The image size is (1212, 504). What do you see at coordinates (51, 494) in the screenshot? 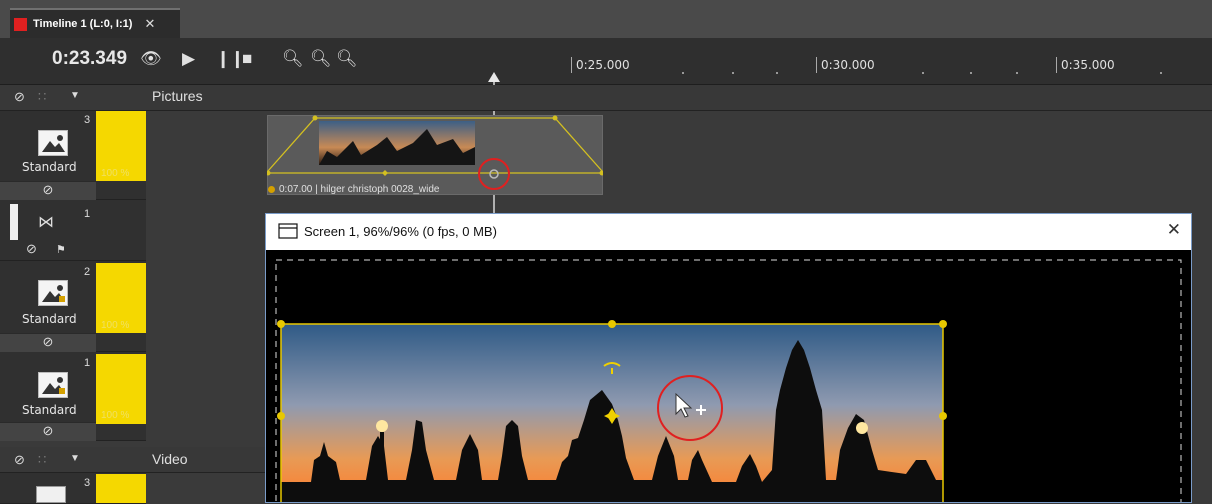
I see `film-strip-icon` at bounding box center [51, 494].